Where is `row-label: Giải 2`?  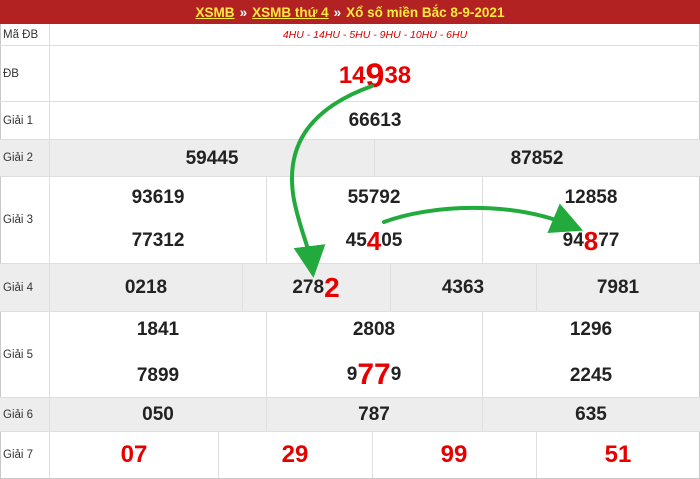 row-label: Giải 2 is located at coordinates (25, 158).